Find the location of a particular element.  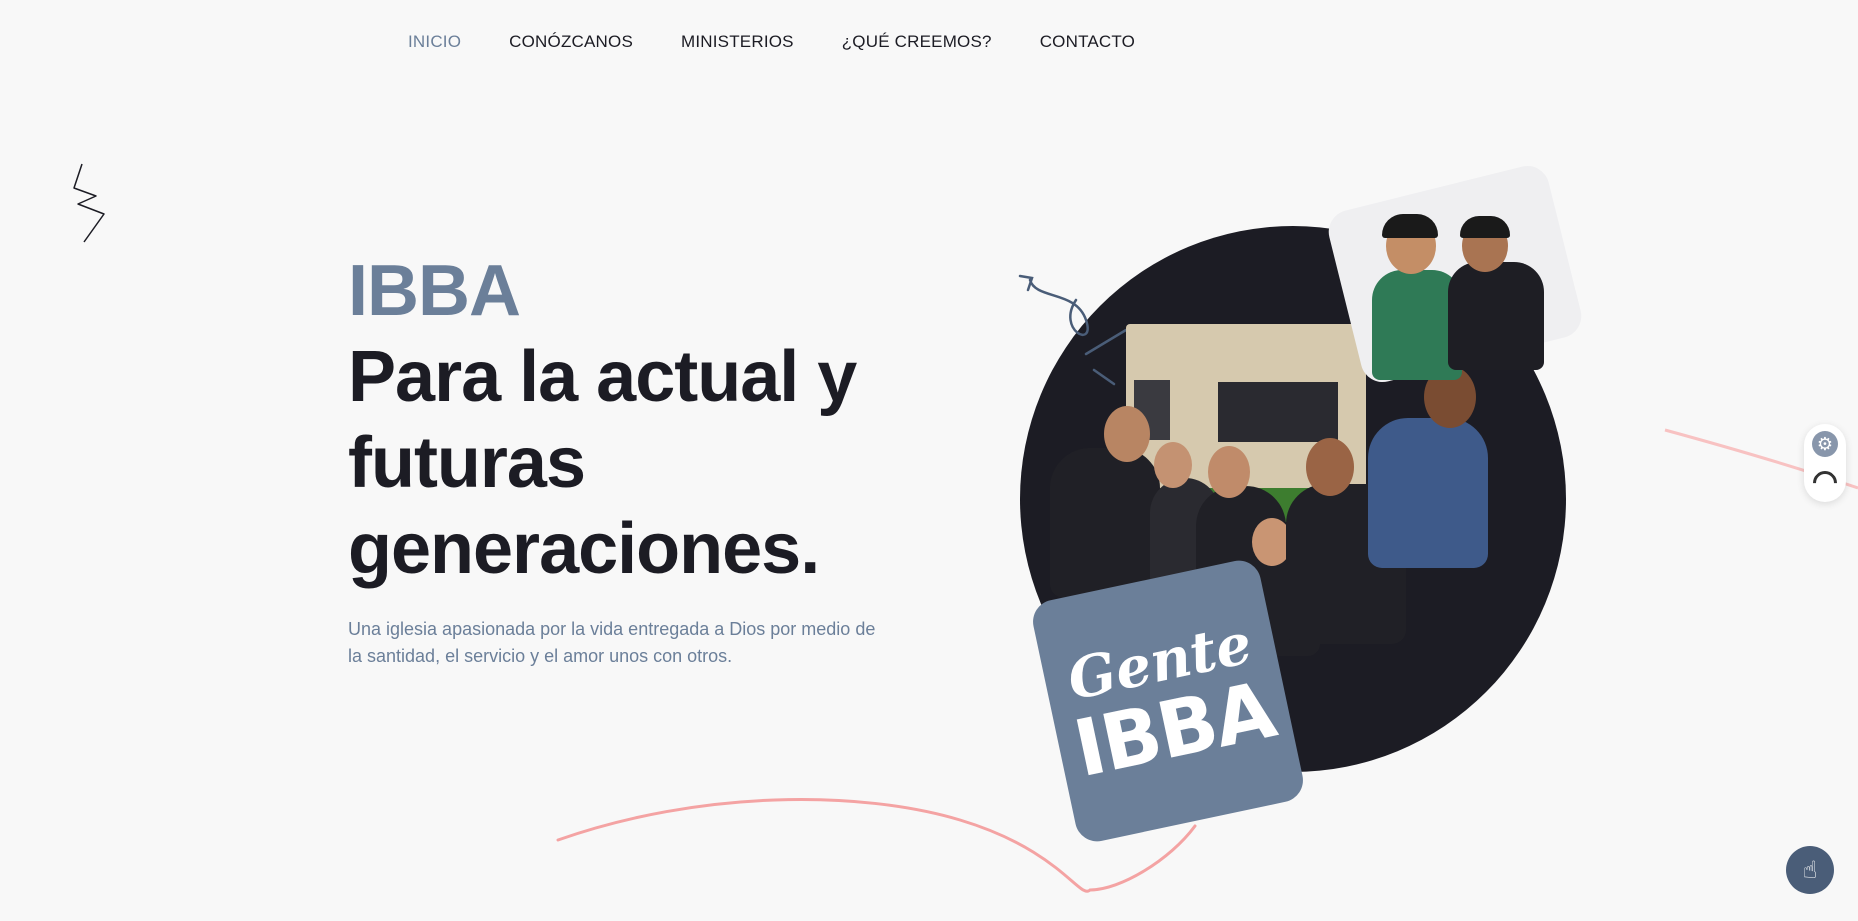

nav-item-conozcanos: CONÓZCANOS is located at coordinates (571, 42).